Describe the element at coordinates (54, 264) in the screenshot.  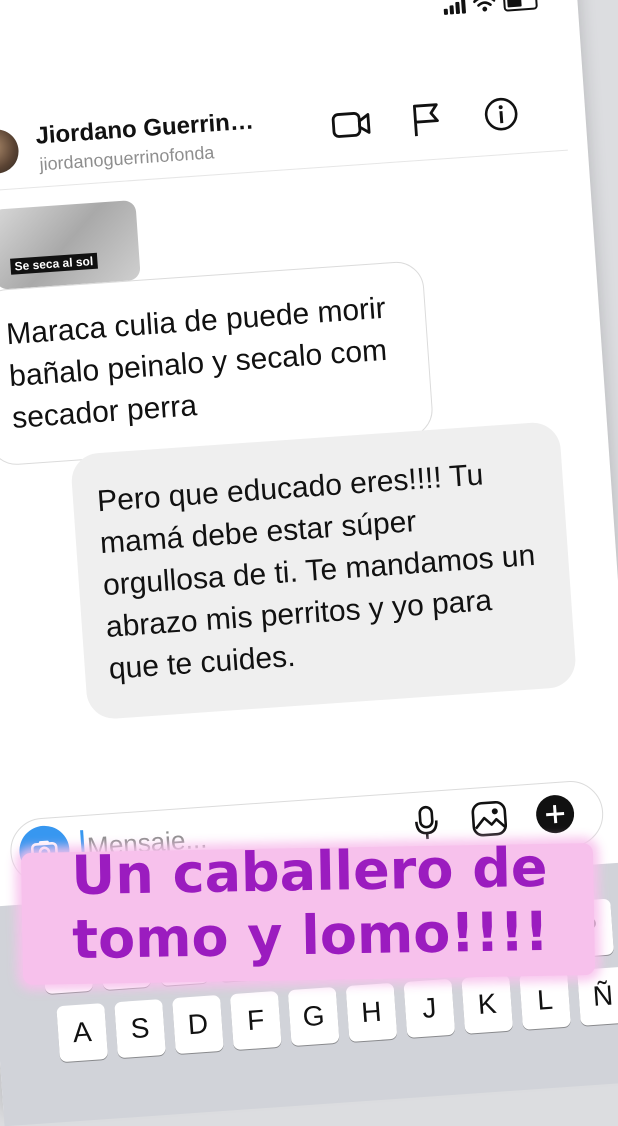
I see `story-caption: Se seca al sol` at that location.